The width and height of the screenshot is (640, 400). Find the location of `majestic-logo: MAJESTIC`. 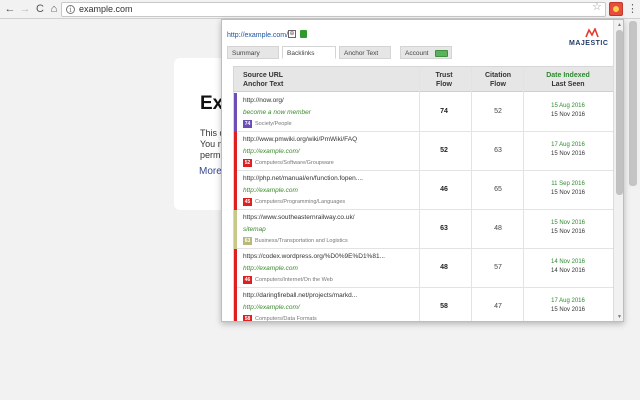

majestic-logo: MAJESTIC is located at coordinates (593, 39).